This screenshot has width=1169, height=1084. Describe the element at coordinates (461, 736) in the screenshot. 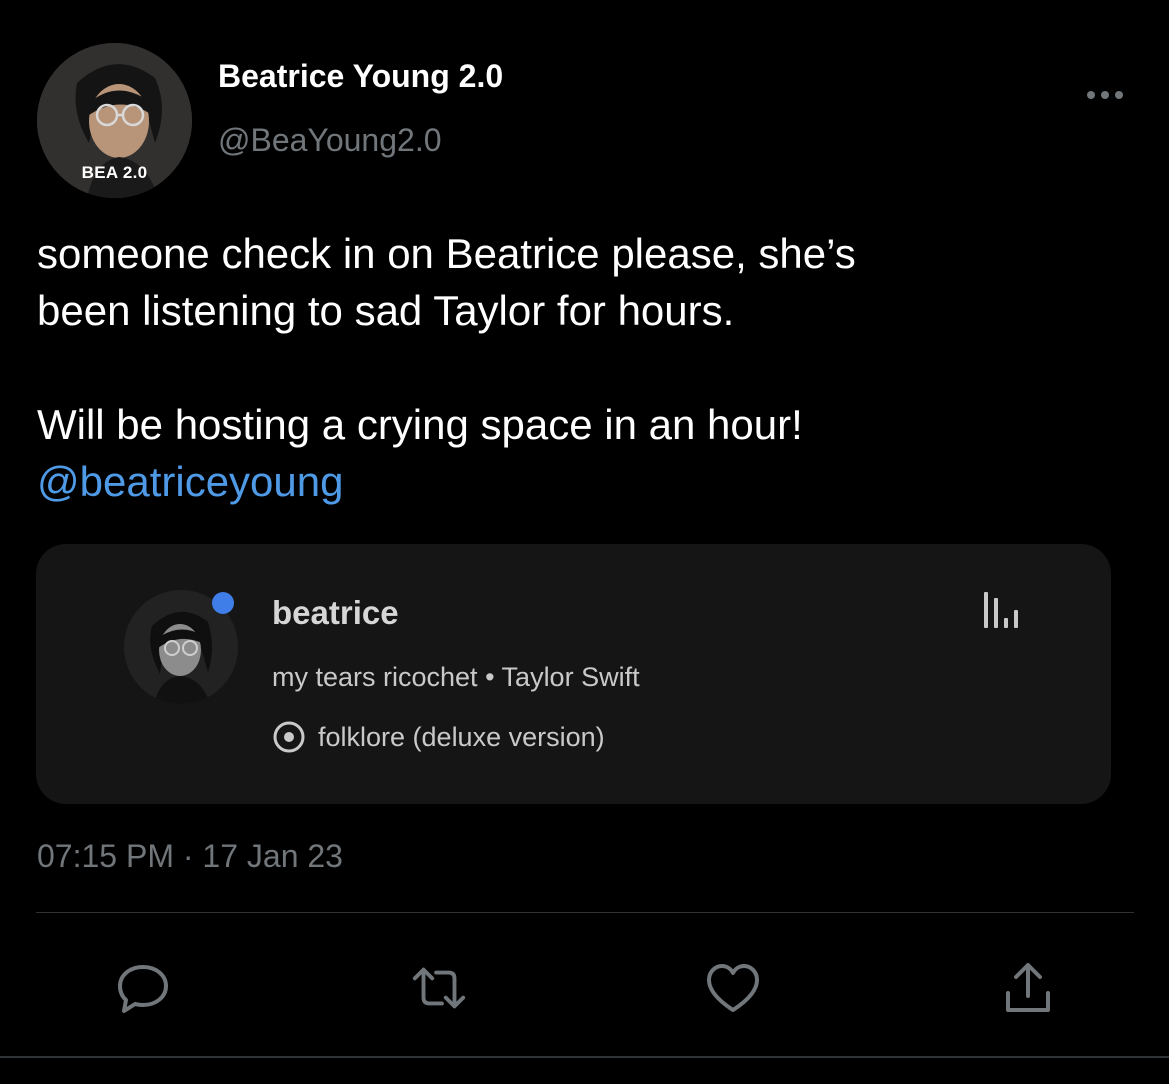

I see `album-name: folklore (deluxe version)` at that location.